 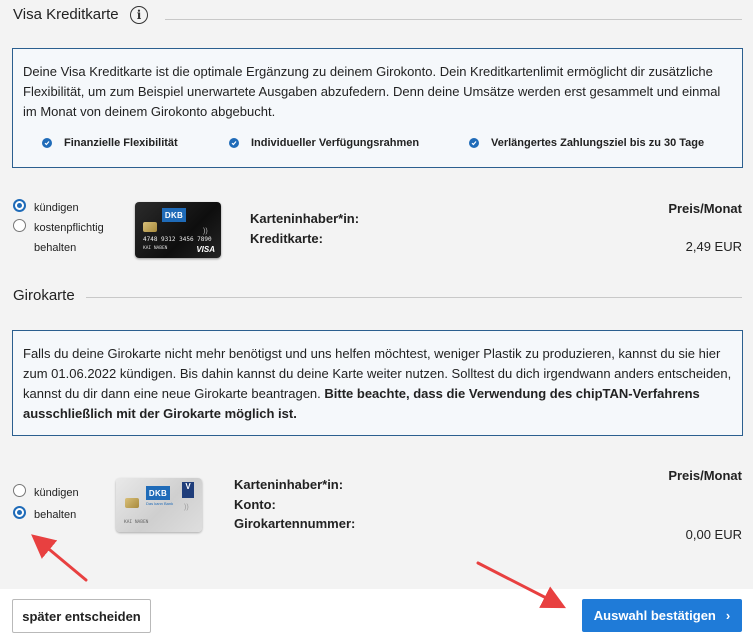 What do you see at coordinates (299, 571) in the screenshot?
I see `annotation-arrows` at bounding box center [299, 571].